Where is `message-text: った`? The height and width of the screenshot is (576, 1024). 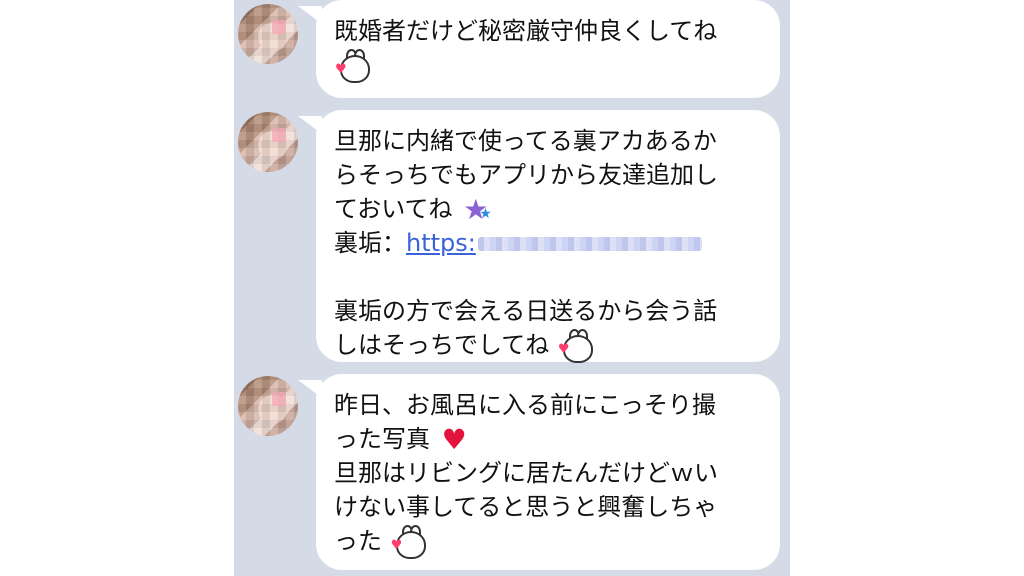
message-text: った is located at coordinates (358, 541).